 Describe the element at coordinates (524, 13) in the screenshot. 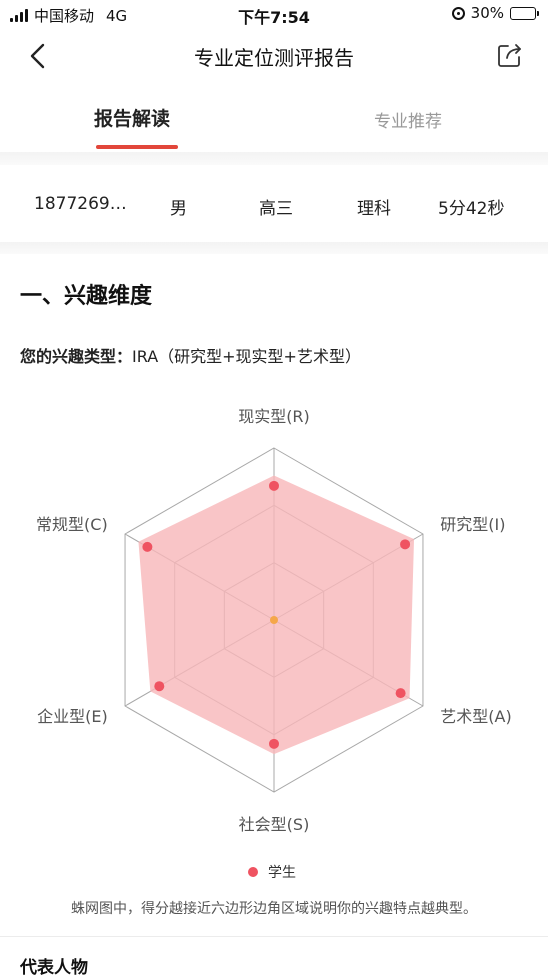

I see `battery-icon` at that location.